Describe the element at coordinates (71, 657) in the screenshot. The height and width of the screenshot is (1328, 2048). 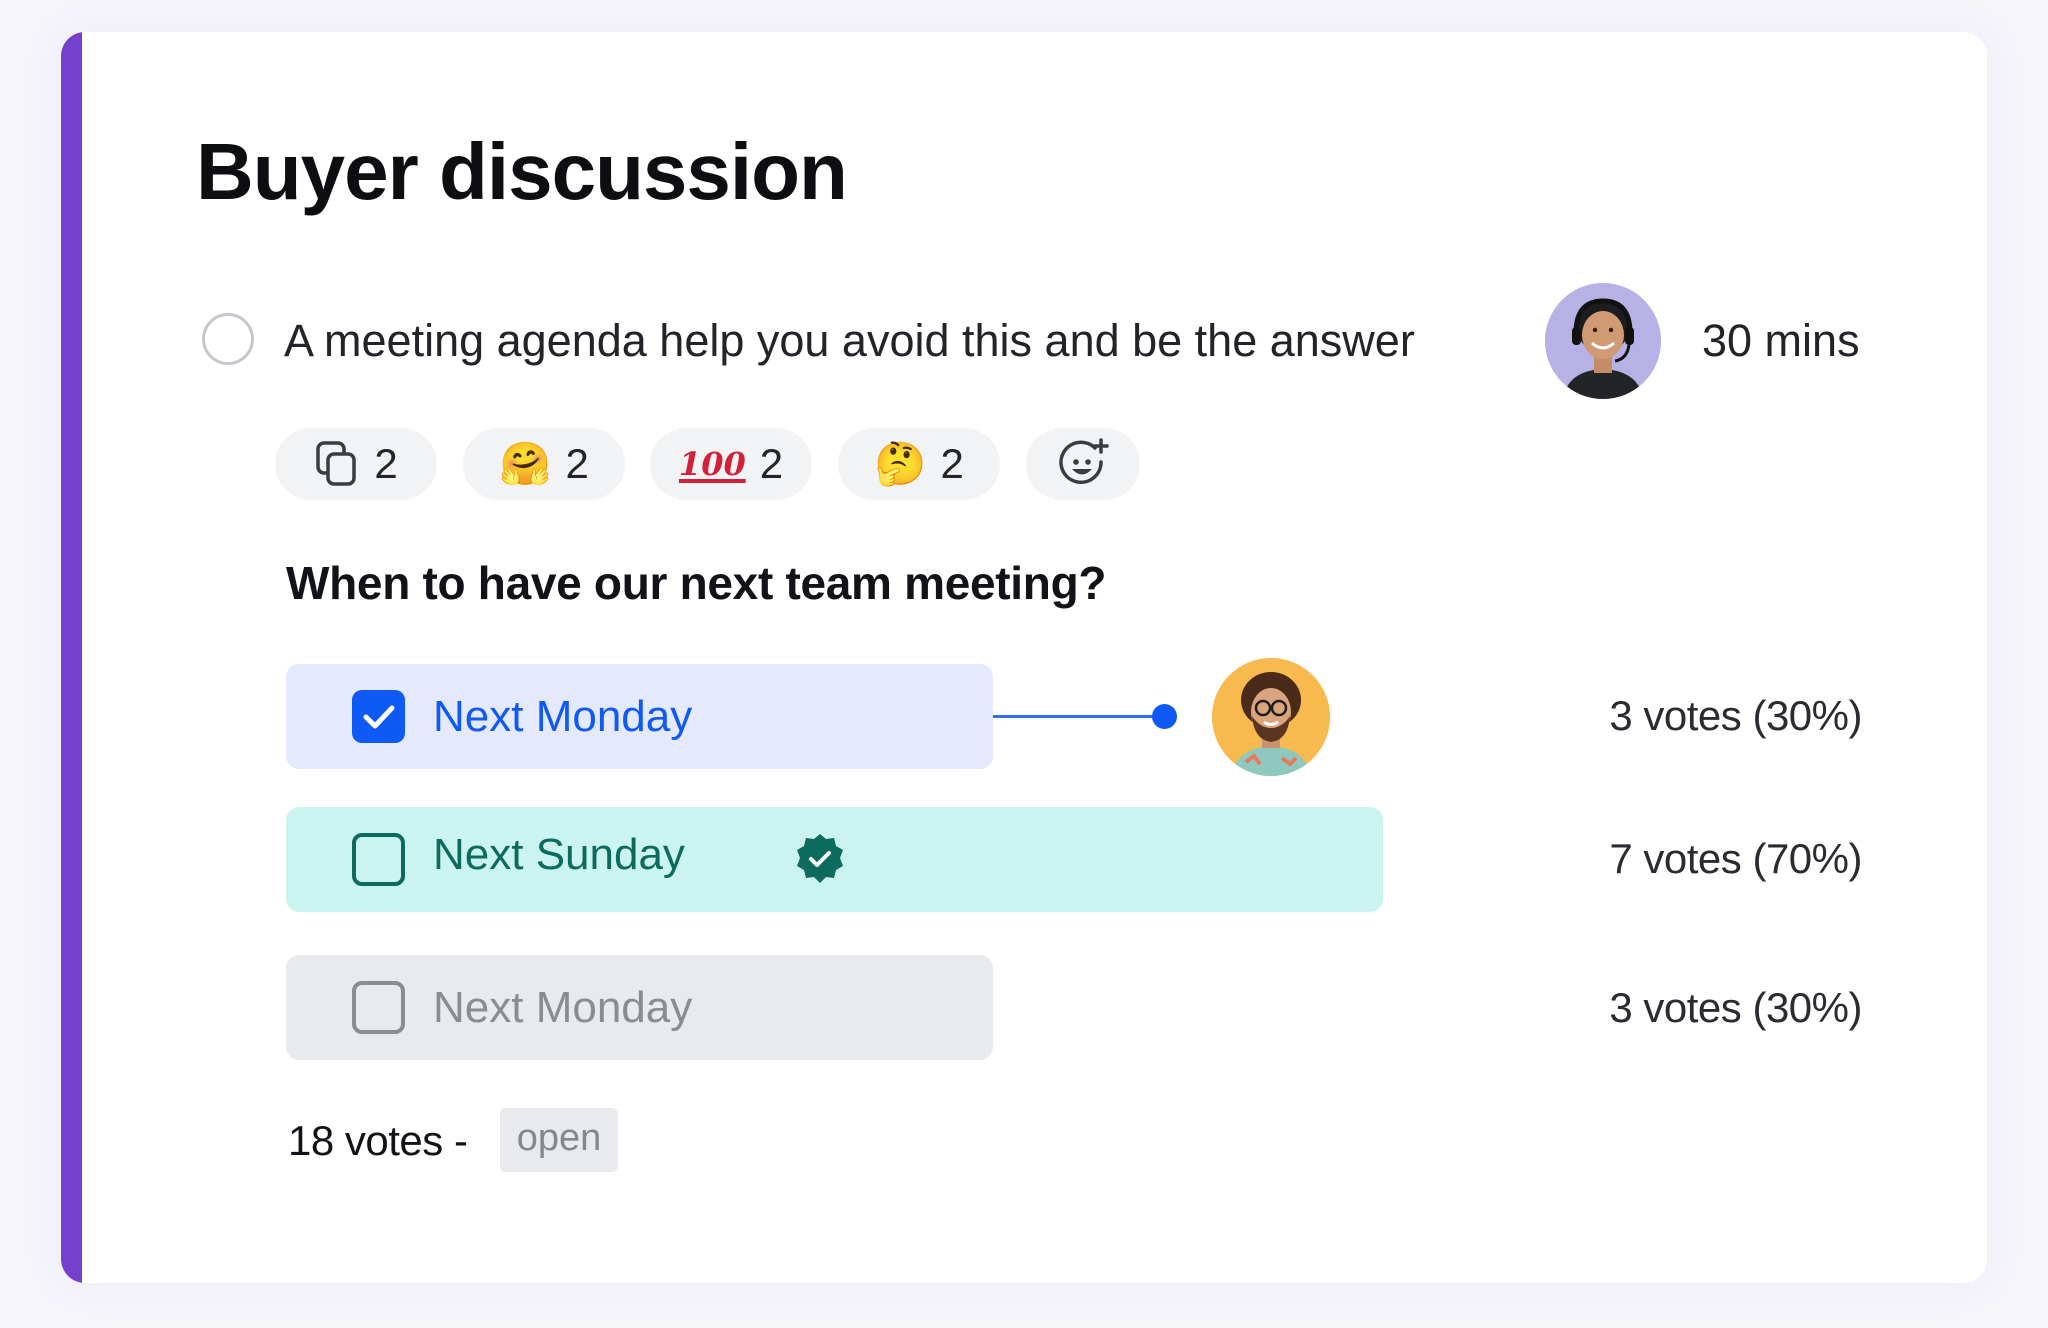
I see `card-accent-bar` at that location.